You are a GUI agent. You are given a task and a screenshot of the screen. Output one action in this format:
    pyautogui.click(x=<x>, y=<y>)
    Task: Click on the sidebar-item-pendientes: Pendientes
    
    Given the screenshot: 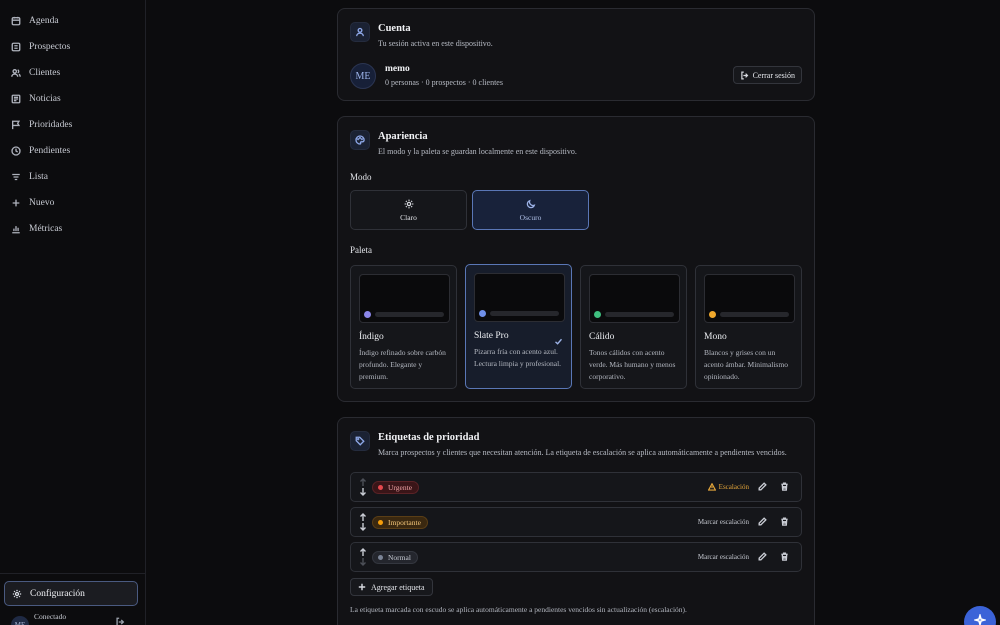 What is the action you would take?
    pyautogui.click(x=73, y=151)
    